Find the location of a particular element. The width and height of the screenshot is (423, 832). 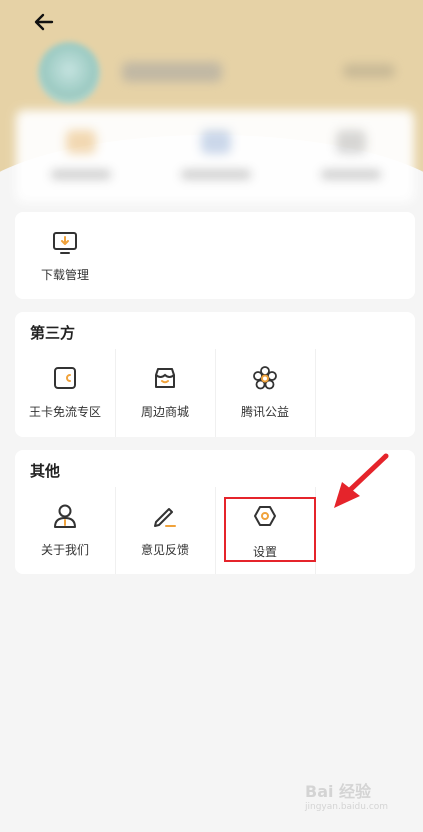

back-button is located at coordinates (44, 22).